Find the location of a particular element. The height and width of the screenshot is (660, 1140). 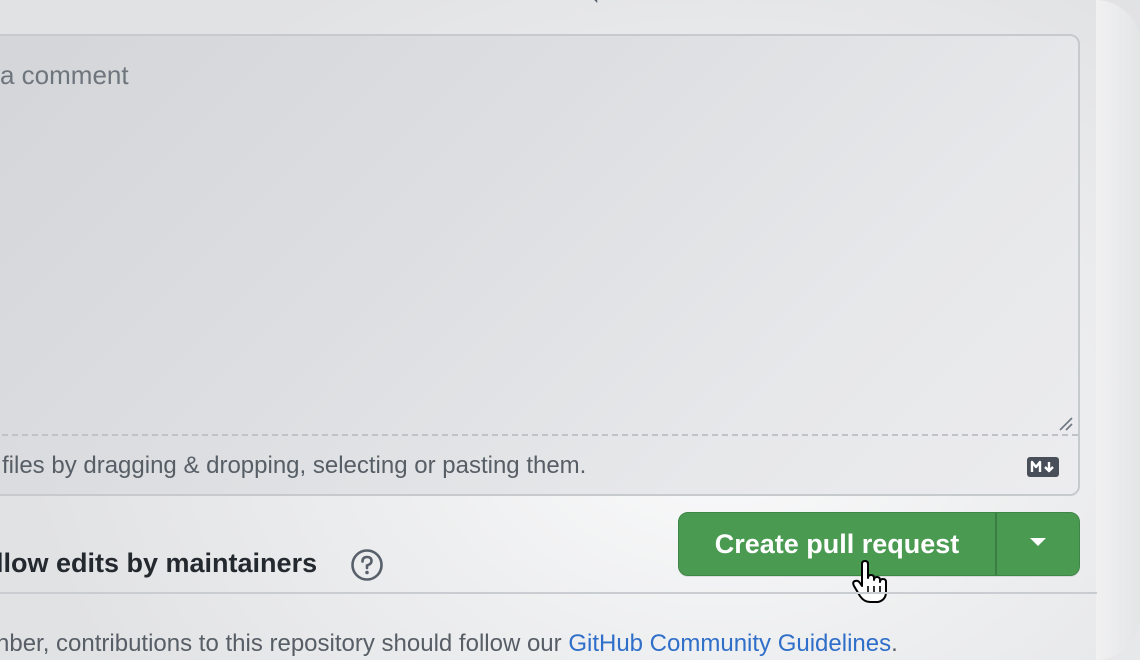

task-list-icon is located at coordinates (434, 4).